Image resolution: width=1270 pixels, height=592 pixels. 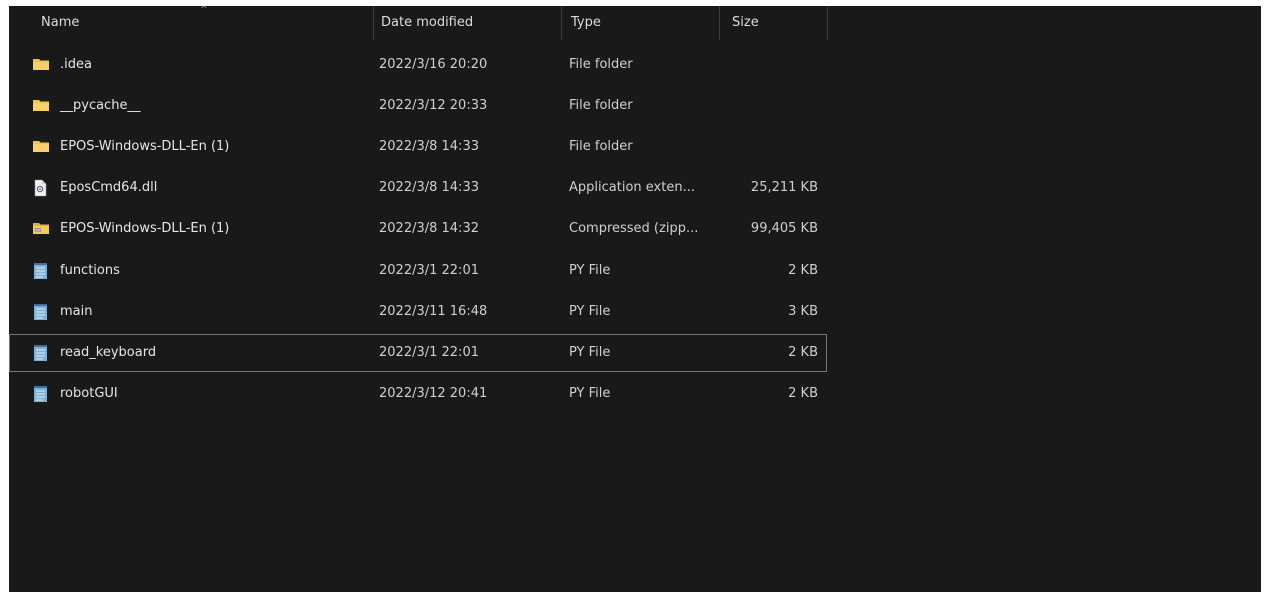 What do you see at coordinates (433, 393) in the screenshot?
I see `file-date-modified: 2022/3/12 20:41` at bounding box center [433, 393].